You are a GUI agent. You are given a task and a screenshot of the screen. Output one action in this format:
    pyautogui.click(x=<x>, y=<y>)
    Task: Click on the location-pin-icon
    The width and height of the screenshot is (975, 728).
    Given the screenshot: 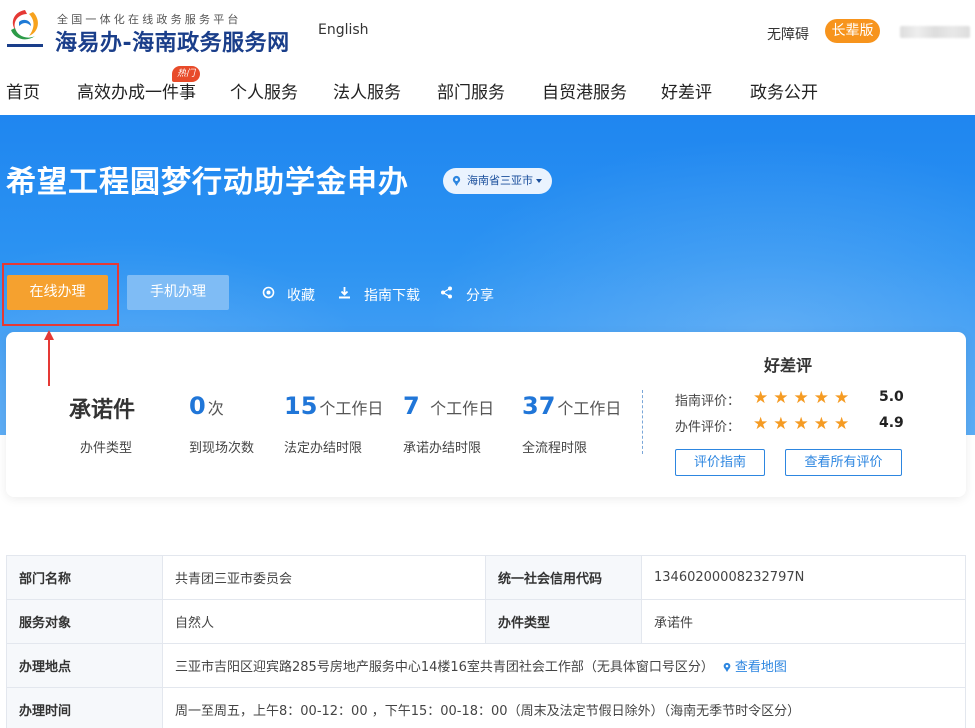 What is the action you would take?
    pyautogui.click(x=456, y=180)
    